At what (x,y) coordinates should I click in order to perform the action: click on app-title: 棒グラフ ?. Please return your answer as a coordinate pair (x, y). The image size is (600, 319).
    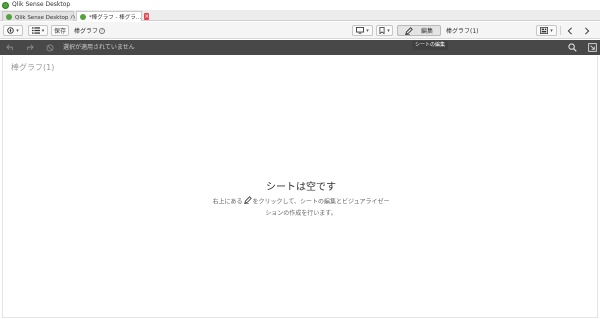
    Looking at the image, I should click on (90, 30).